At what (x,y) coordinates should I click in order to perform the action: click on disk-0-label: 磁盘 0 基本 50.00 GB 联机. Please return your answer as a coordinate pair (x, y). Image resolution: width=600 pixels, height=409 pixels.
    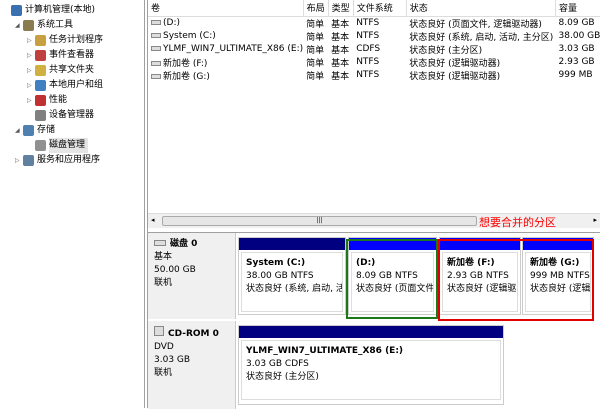
    Looking at the image, I should click on (192, 276).